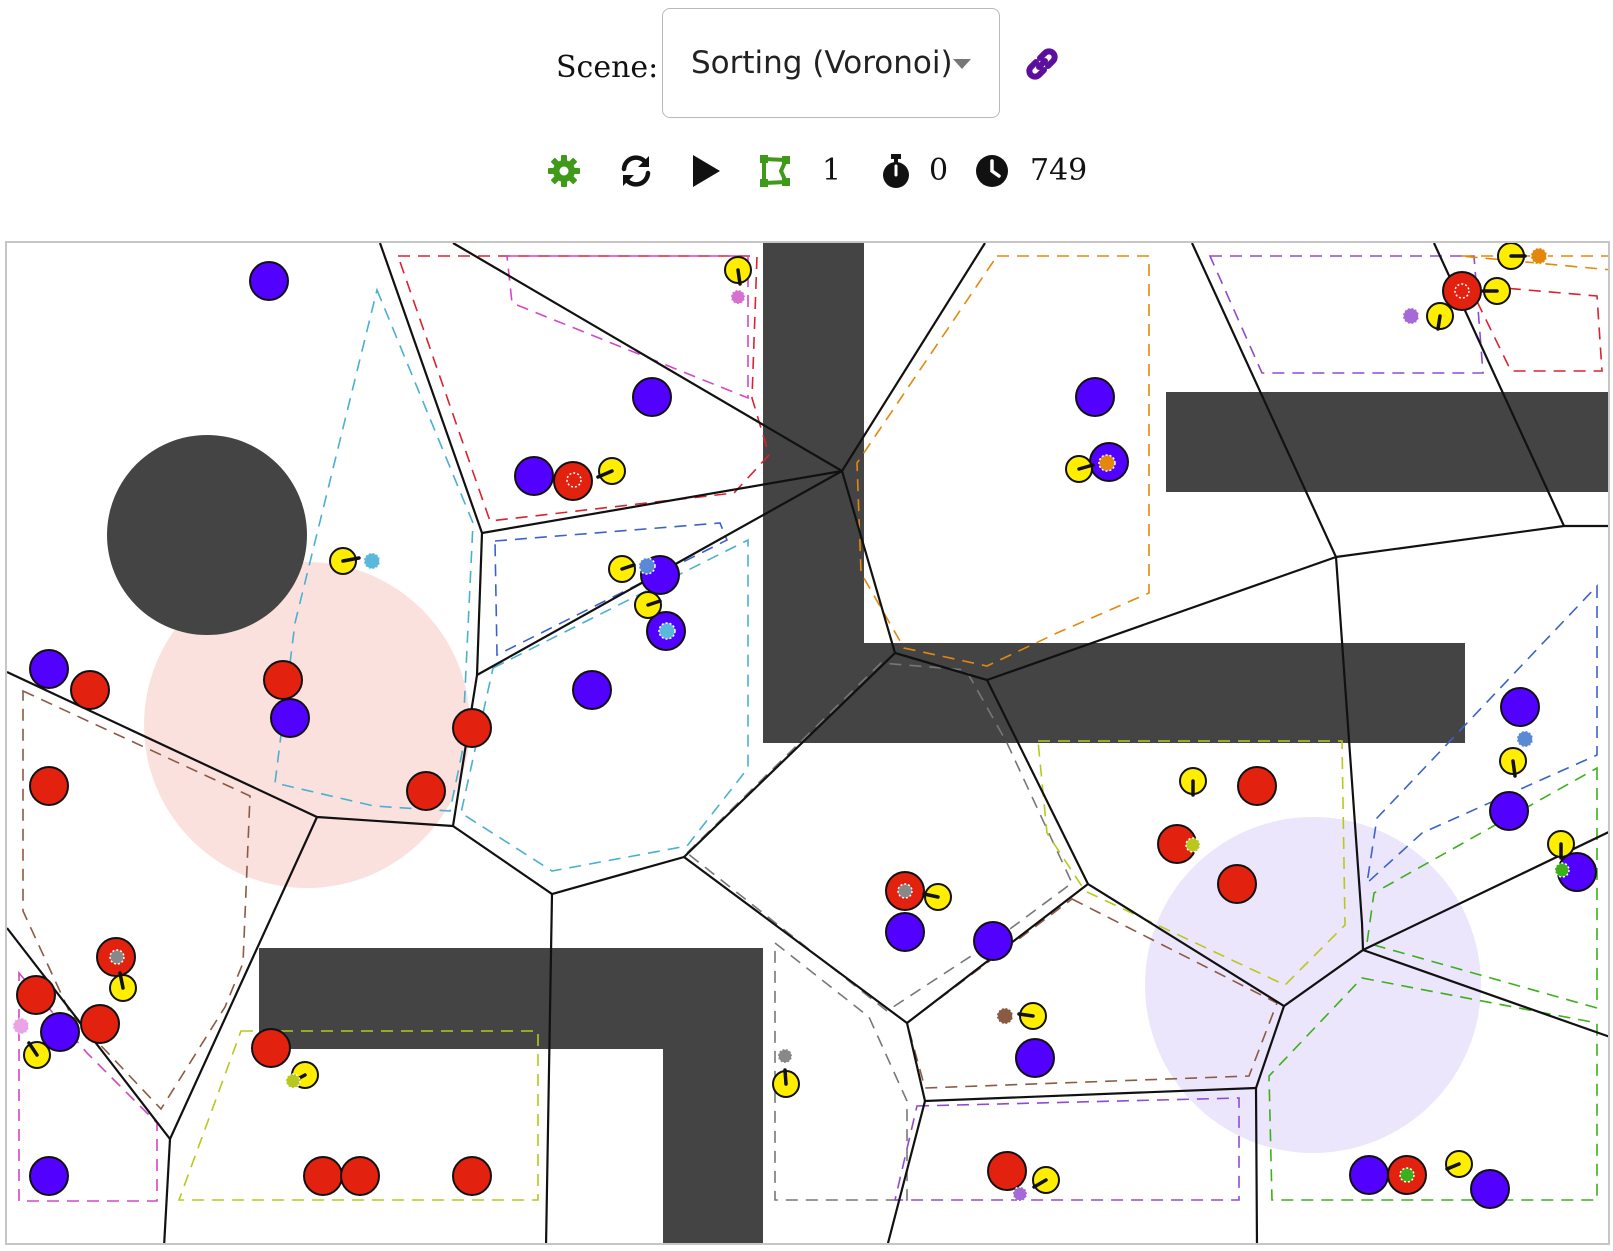  What do you see at coordinates (564, 171) in the screenshot?
I see `gear-icon` at bounding box center [564, 171].